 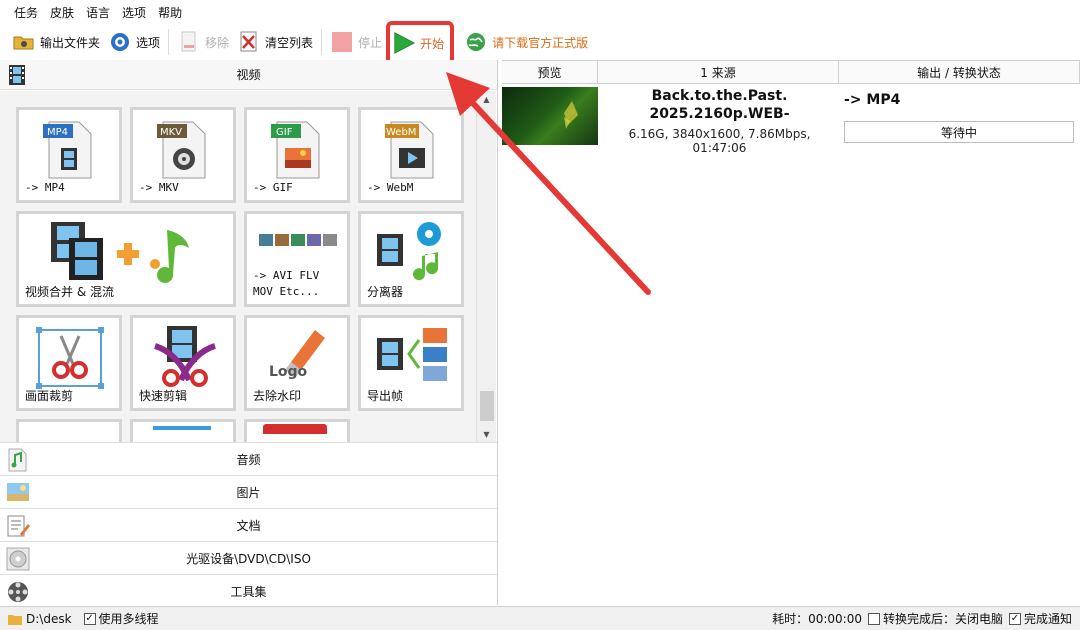 I want to click on start-button: 开始, so click(x=420, y=43).